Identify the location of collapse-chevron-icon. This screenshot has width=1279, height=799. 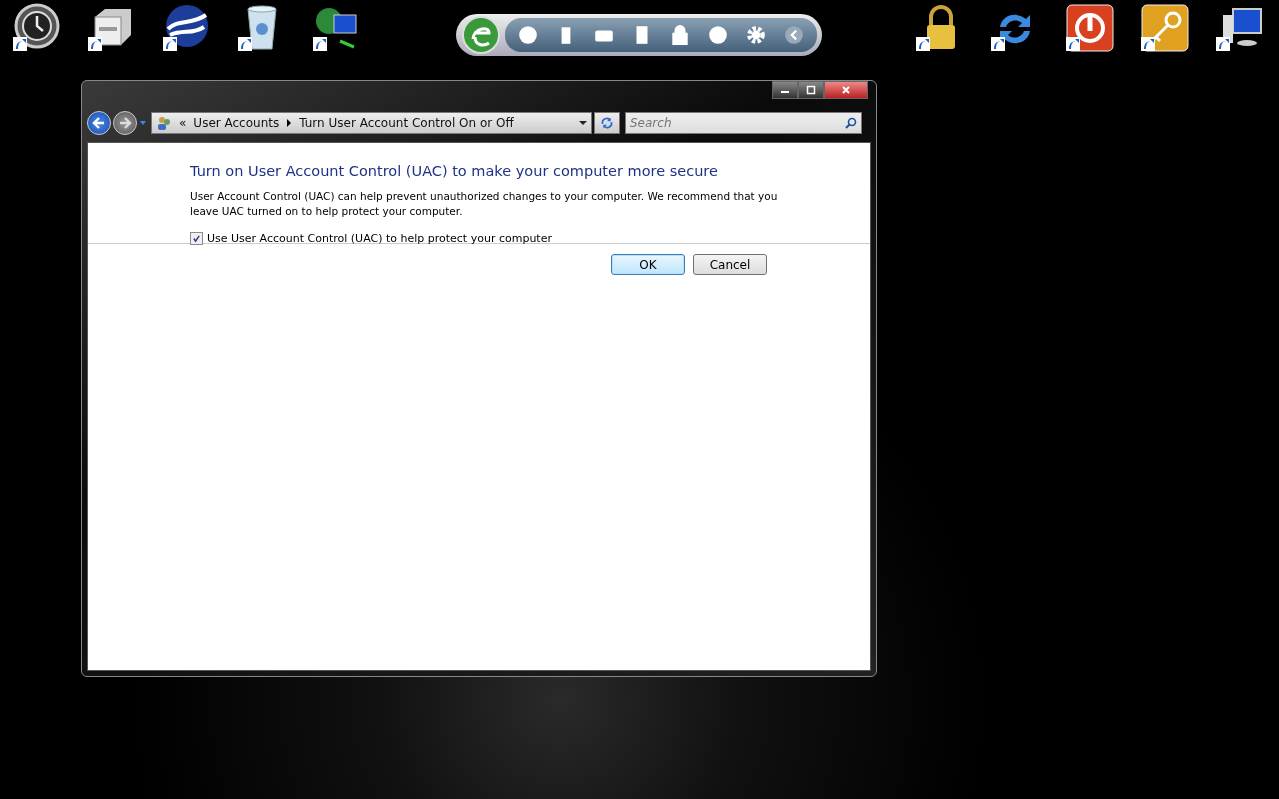
(793, 35).